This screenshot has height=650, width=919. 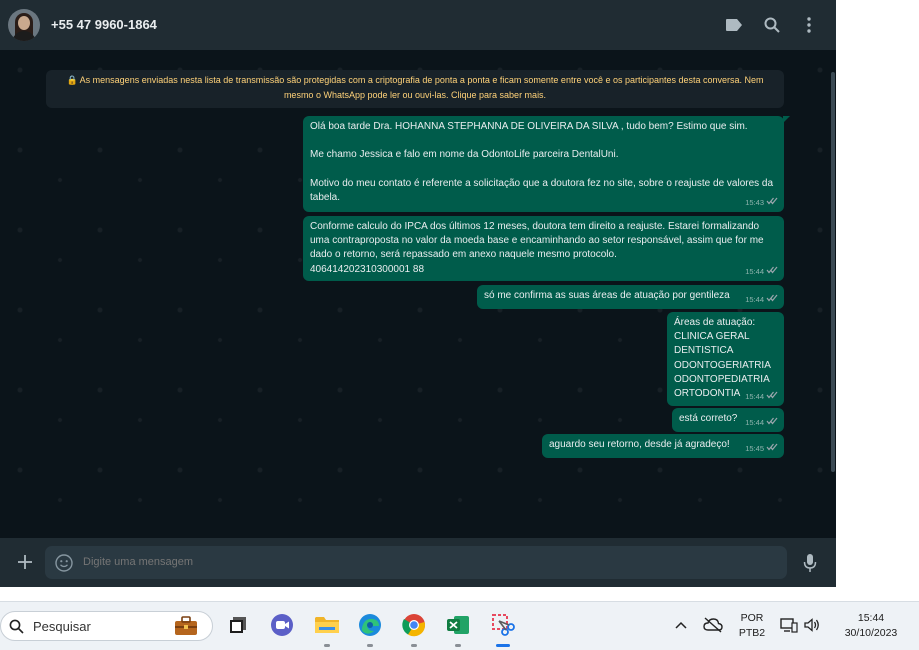 What do you see at coordinates (370, 625) in the screenshot?
I see `edge-icon` at bounding box center [370, 625].